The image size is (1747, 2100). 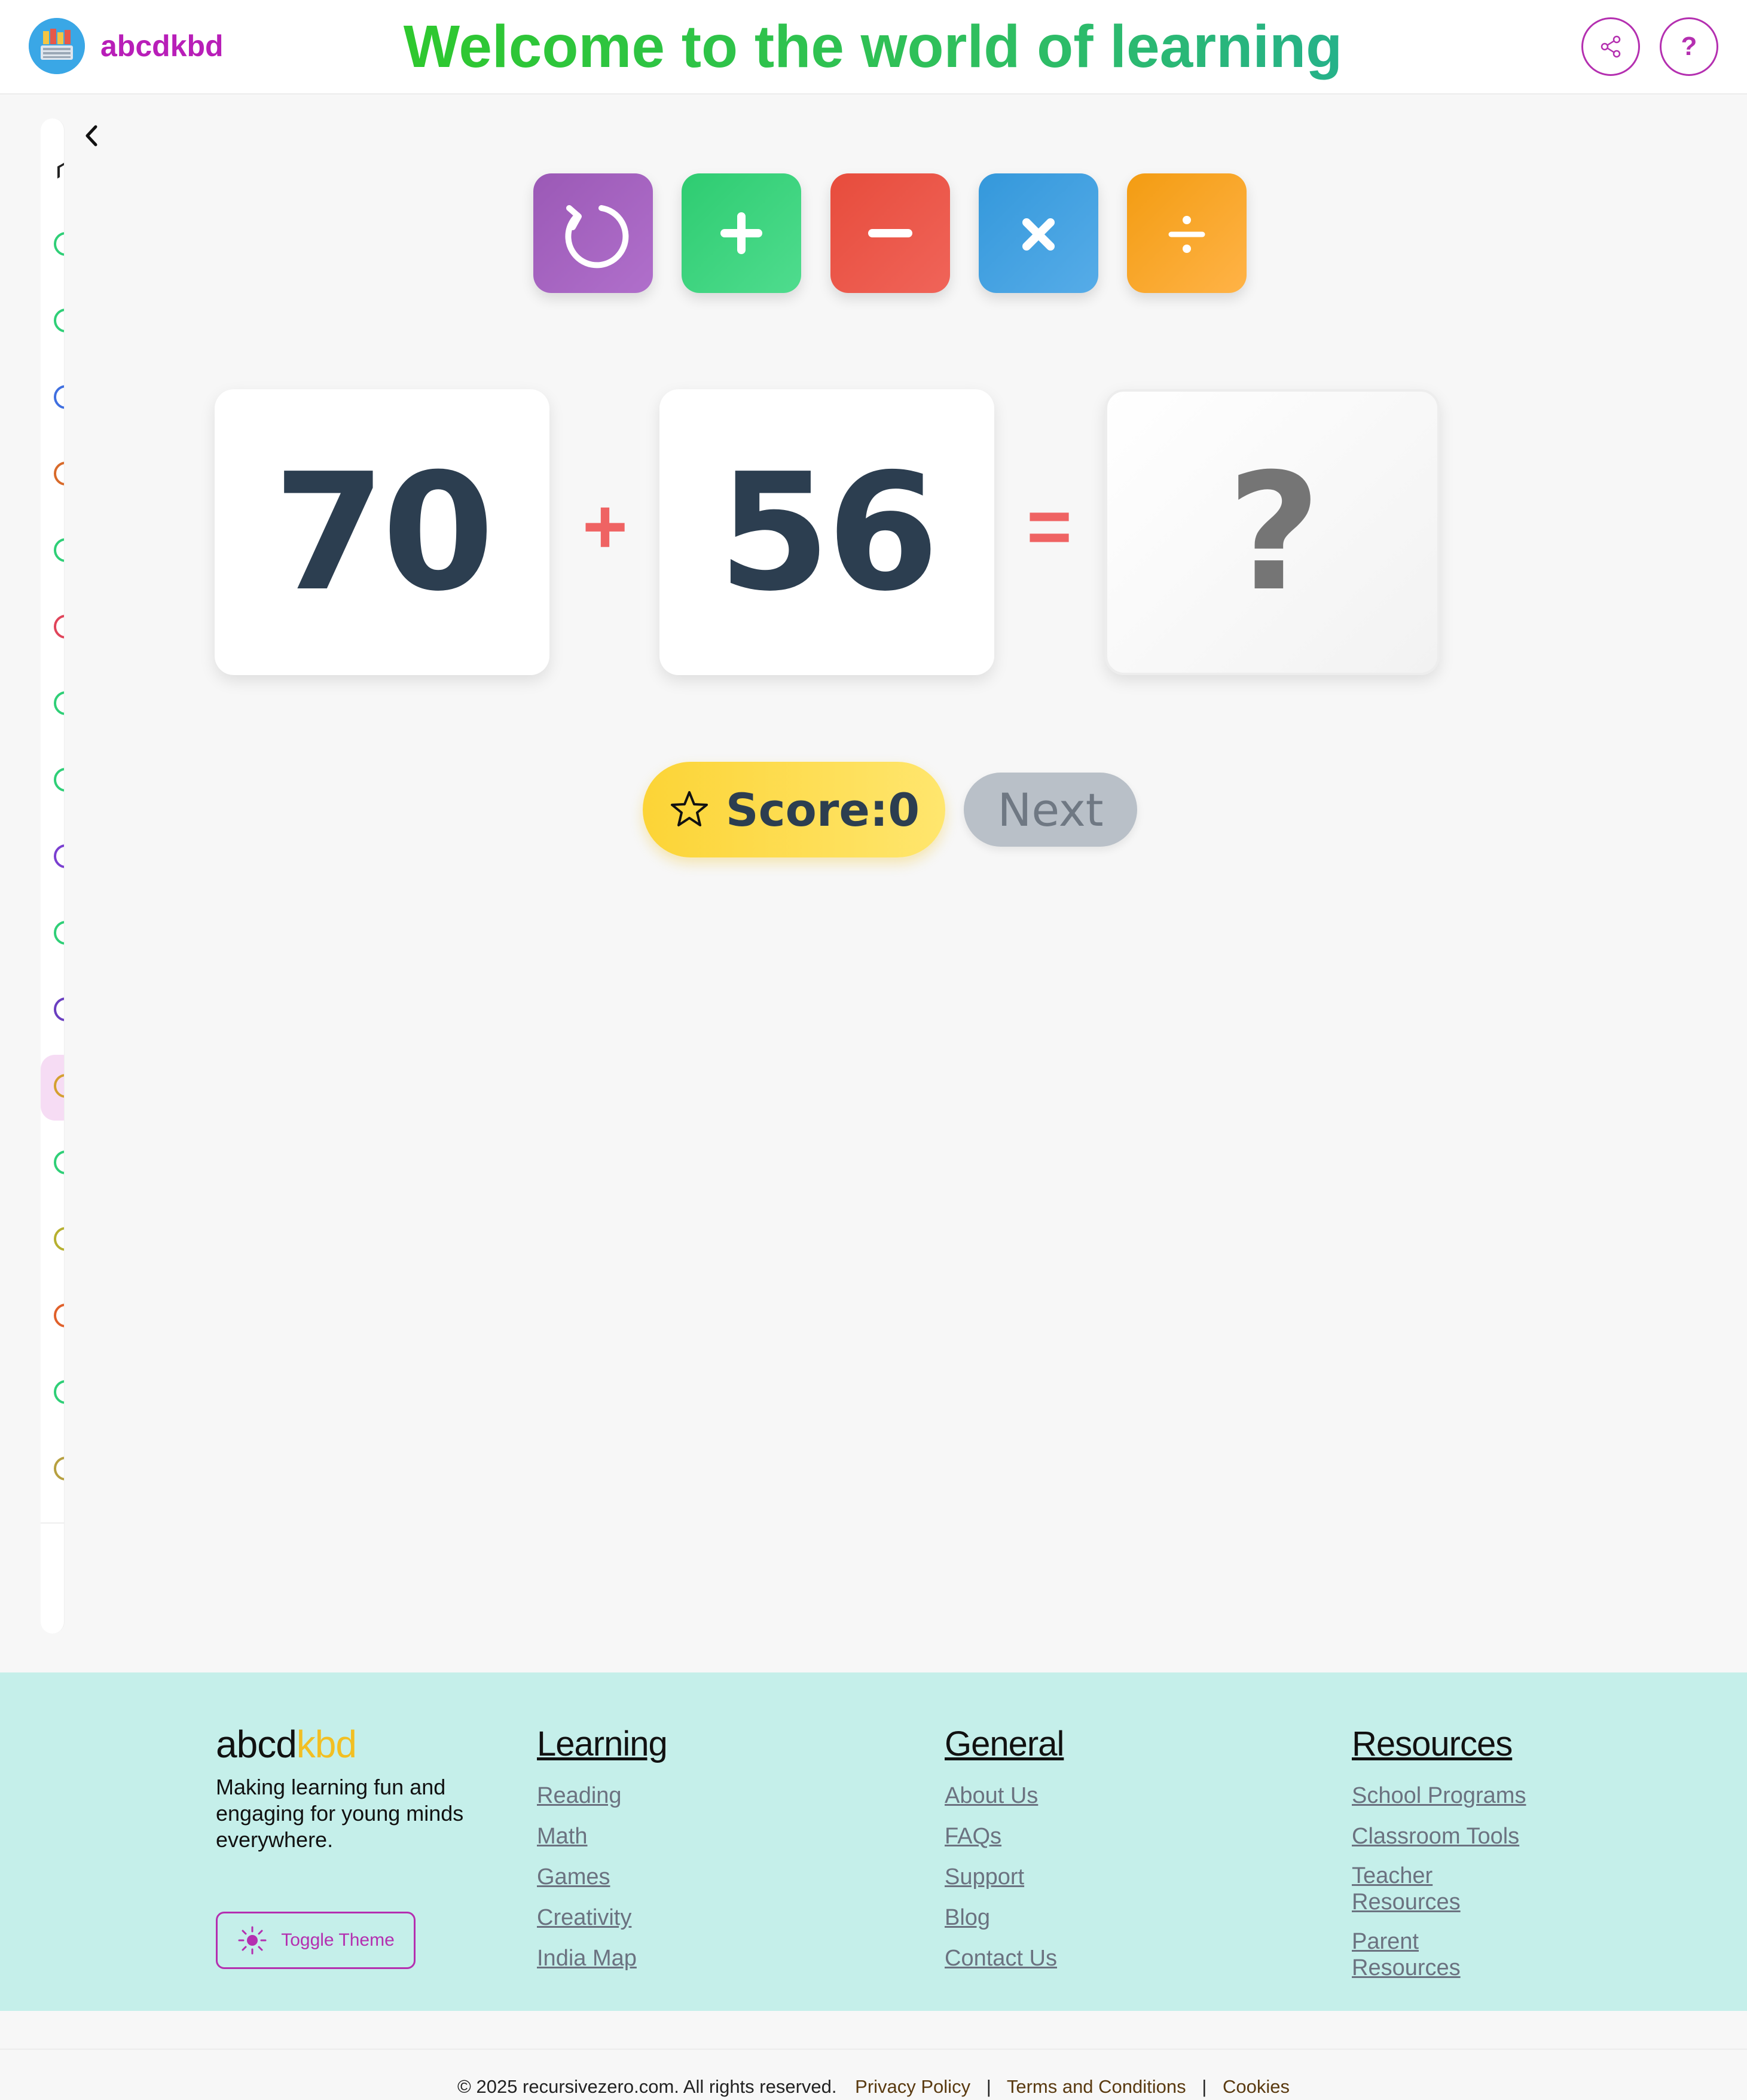 What do you see at coordinates (60, 170) in the screenshot?
I see `home-icon` at bounding box center [60, 170].